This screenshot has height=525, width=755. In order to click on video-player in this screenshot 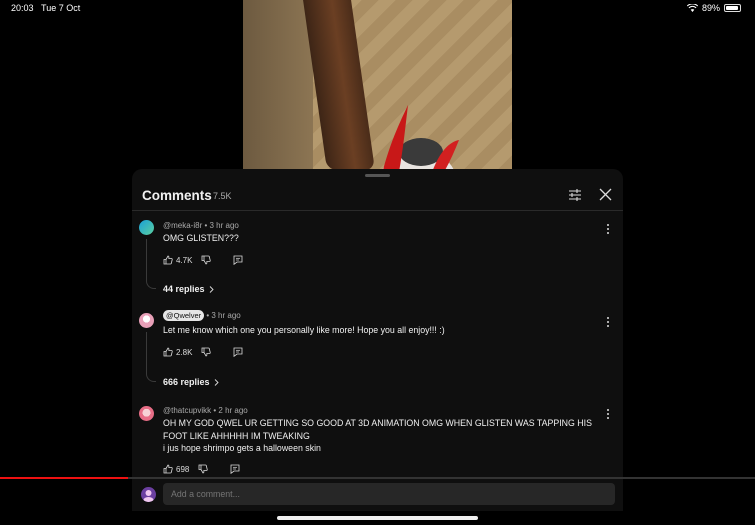, I will do `click(377, 85)`.